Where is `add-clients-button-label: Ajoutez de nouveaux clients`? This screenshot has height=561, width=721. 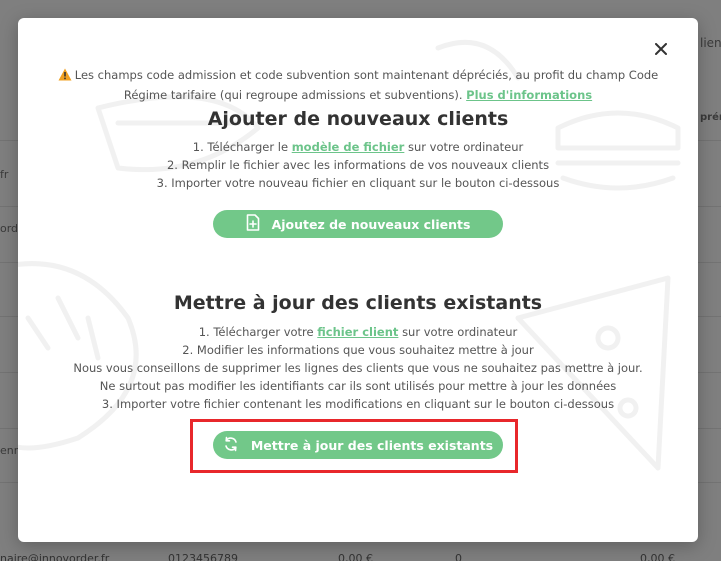
add-clients-button-label: Ajoutez de nouveaux clients is located at coordinates (371, 224).